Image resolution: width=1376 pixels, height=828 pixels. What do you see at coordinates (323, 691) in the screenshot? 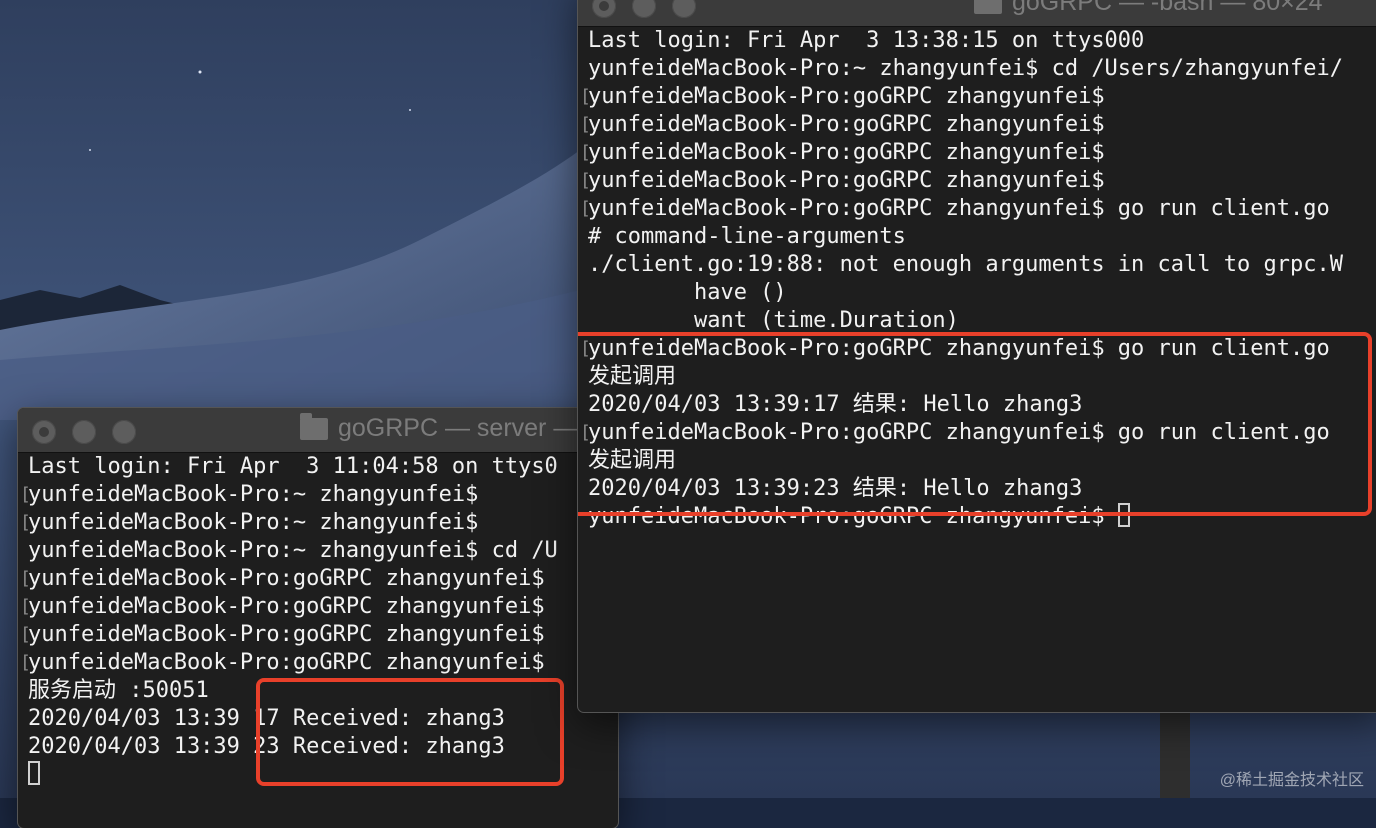
I see `terminal-line: 服务启动 :50051` at bounding box center [323, 691].